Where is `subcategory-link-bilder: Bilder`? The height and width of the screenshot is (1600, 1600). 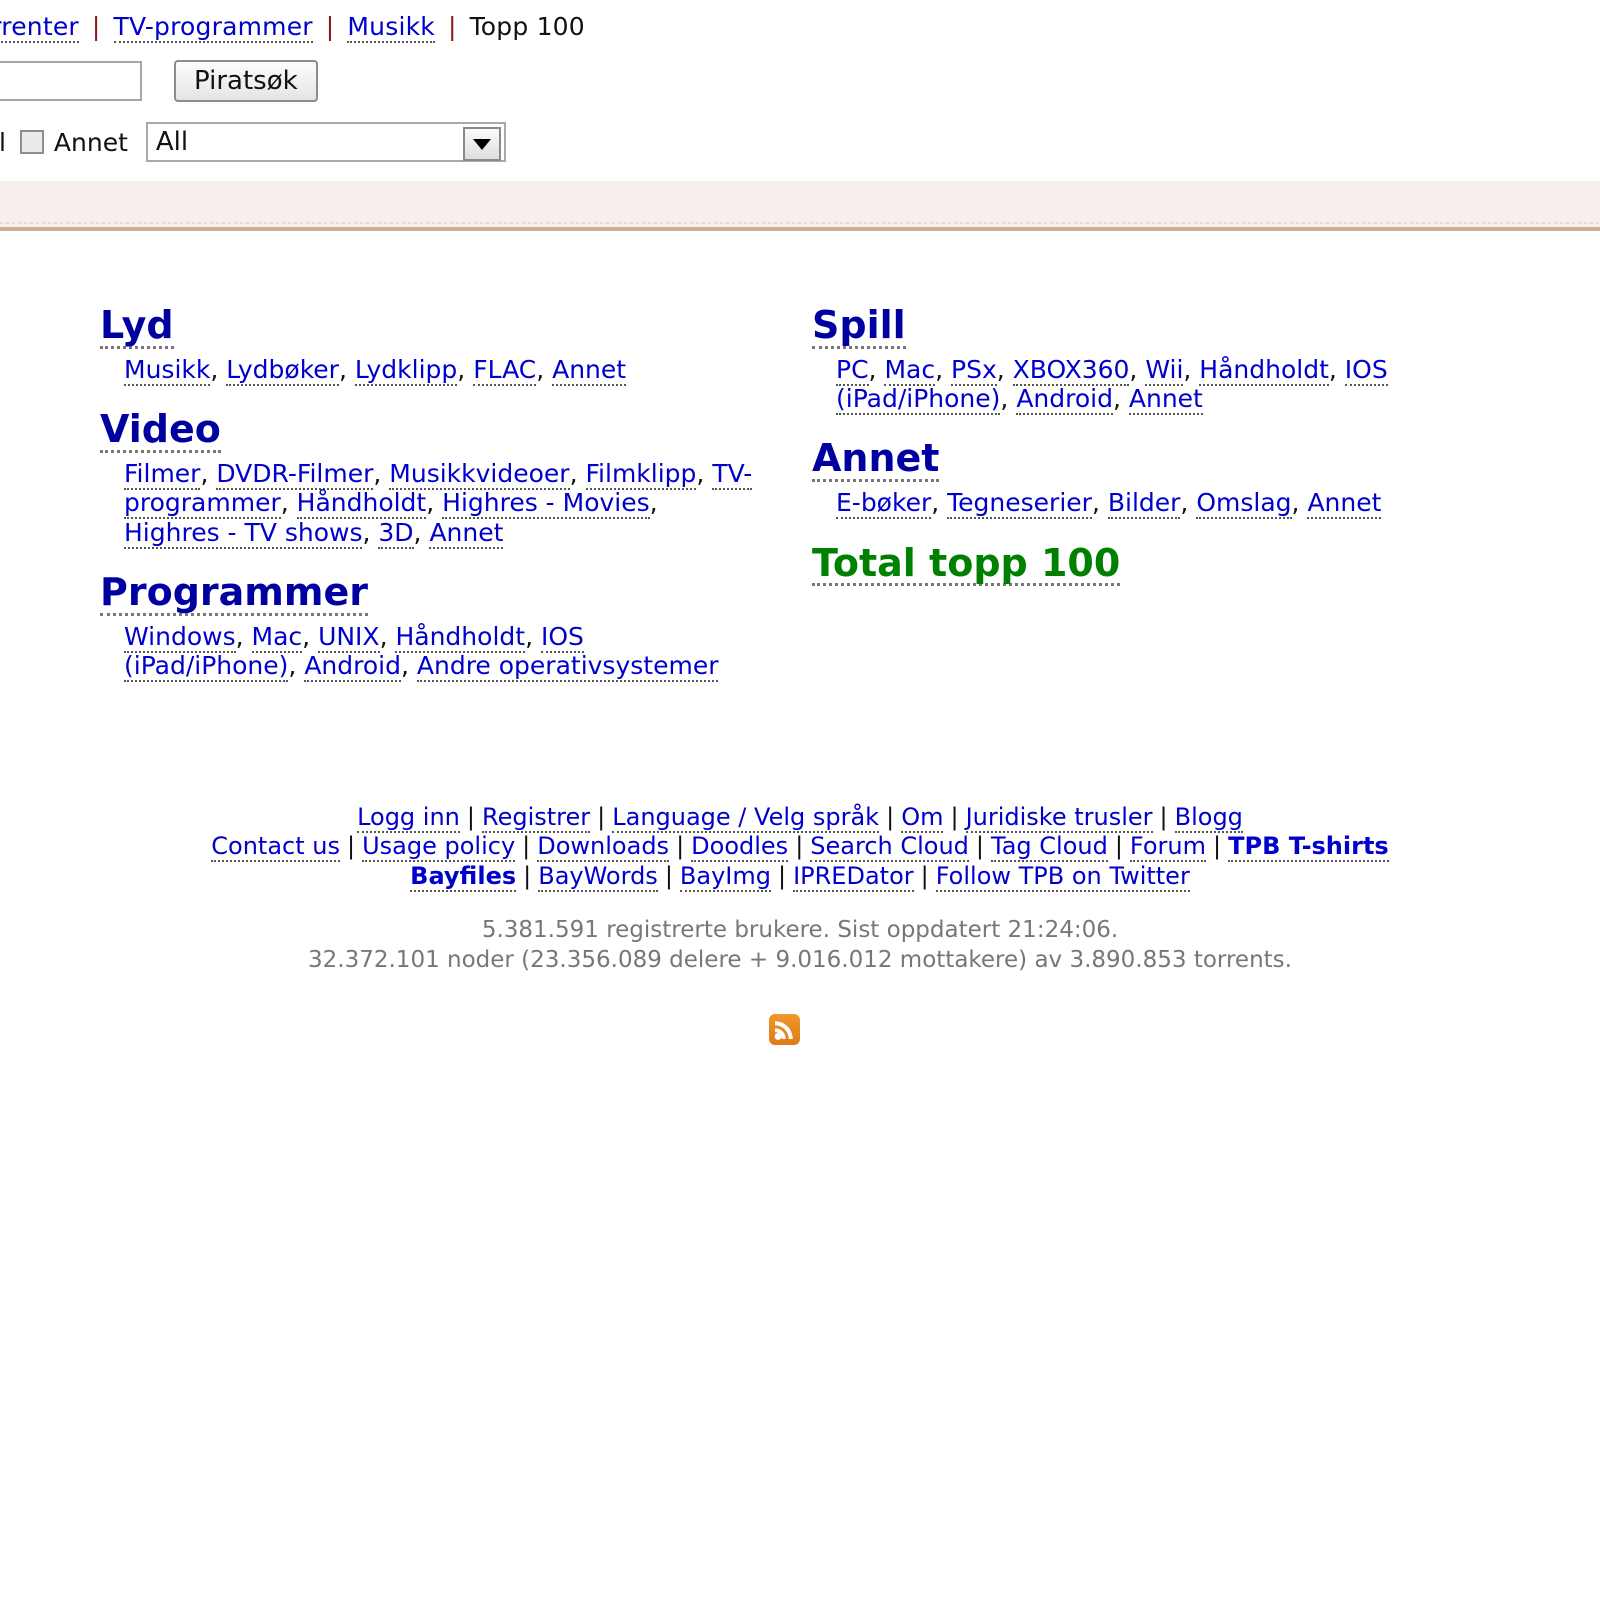
subcategory-link-bilder: Bilder is located at coordinates (1144, 504).